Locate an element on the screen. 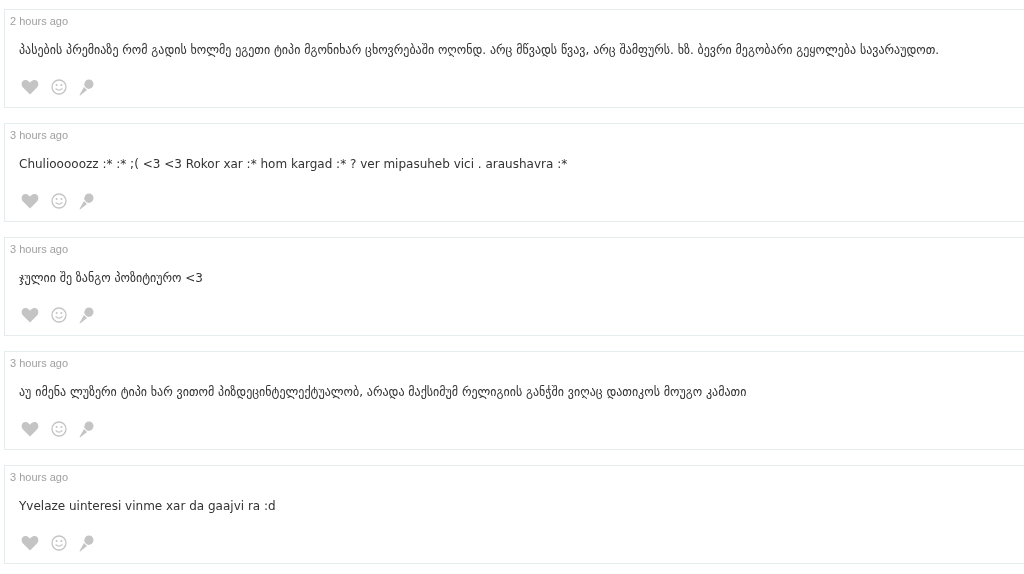 The image size is (1024, 574). comment-text: Yvelaze uinteresi vinme xar da gaajvi ra :d is located at coordinates (147, 506).